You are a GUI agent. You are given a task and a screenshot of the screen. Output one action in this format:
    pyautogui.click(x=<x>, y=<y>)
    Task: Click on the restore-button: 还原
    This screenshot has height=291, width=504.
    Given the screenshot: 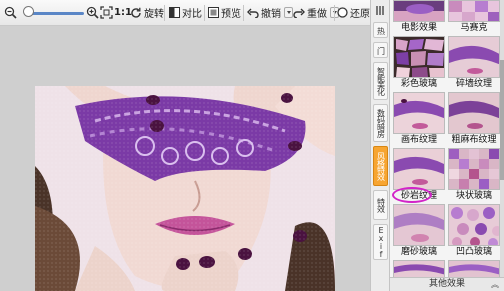 What is the action you would take?
    pyautogui.click(x=353, y=12)
    